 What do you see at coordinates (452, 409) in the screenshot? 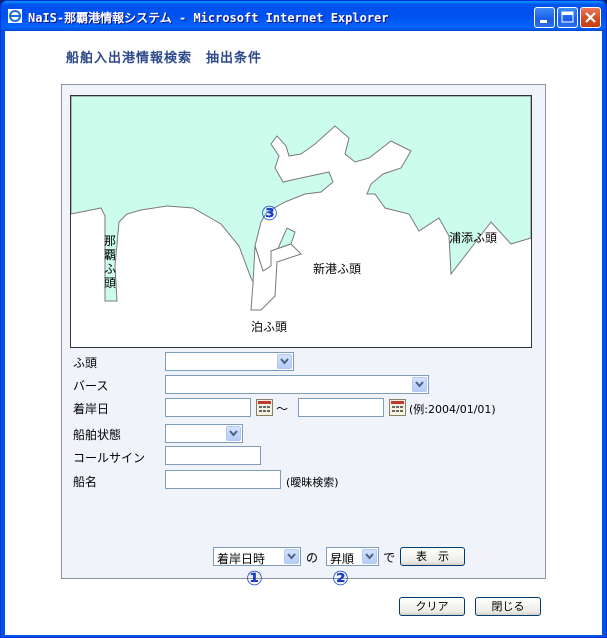
I see `date-hint: (例:2004/01/01)` at bounding box center [452, 409].